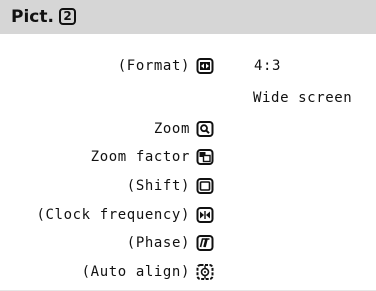 This screenshot has width=376, height=291. What do you see at coordinates (140, 157) in the screenshot?
I see `zoom-factor-label: Zoom factor` at bounding box center [140, 157].